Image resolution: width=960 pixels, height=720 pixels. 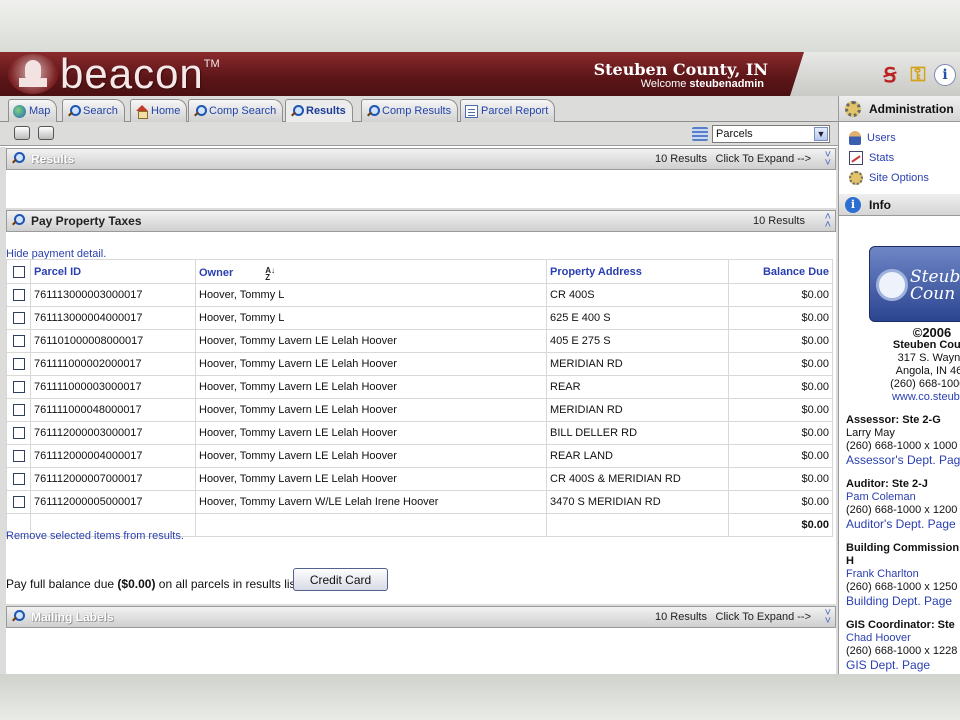 I want to click on home-icon, so click(x=141, y=111).